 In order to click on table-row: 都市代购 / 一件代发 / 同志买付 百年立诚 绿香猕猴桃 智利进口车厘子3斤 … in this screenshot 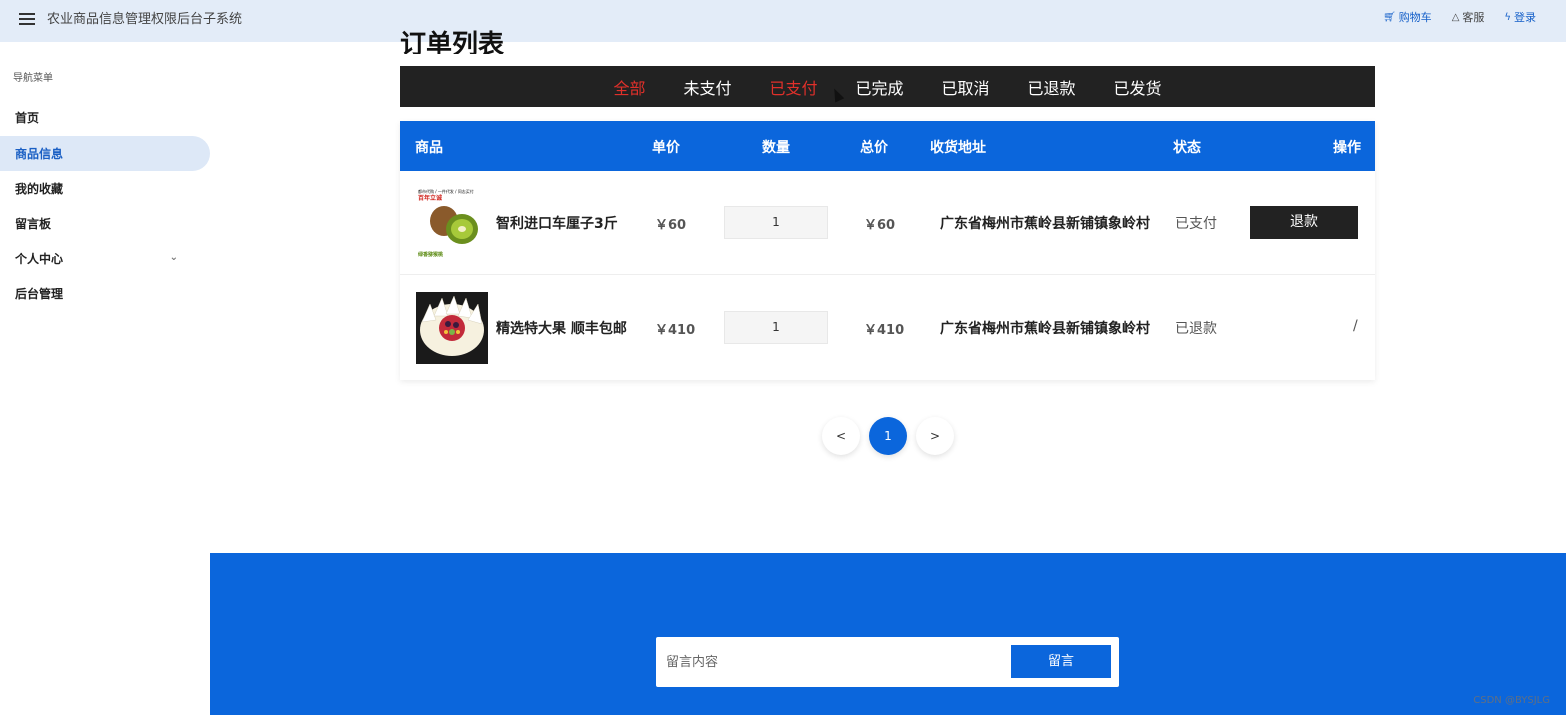, I will do `click(887, 223)`.